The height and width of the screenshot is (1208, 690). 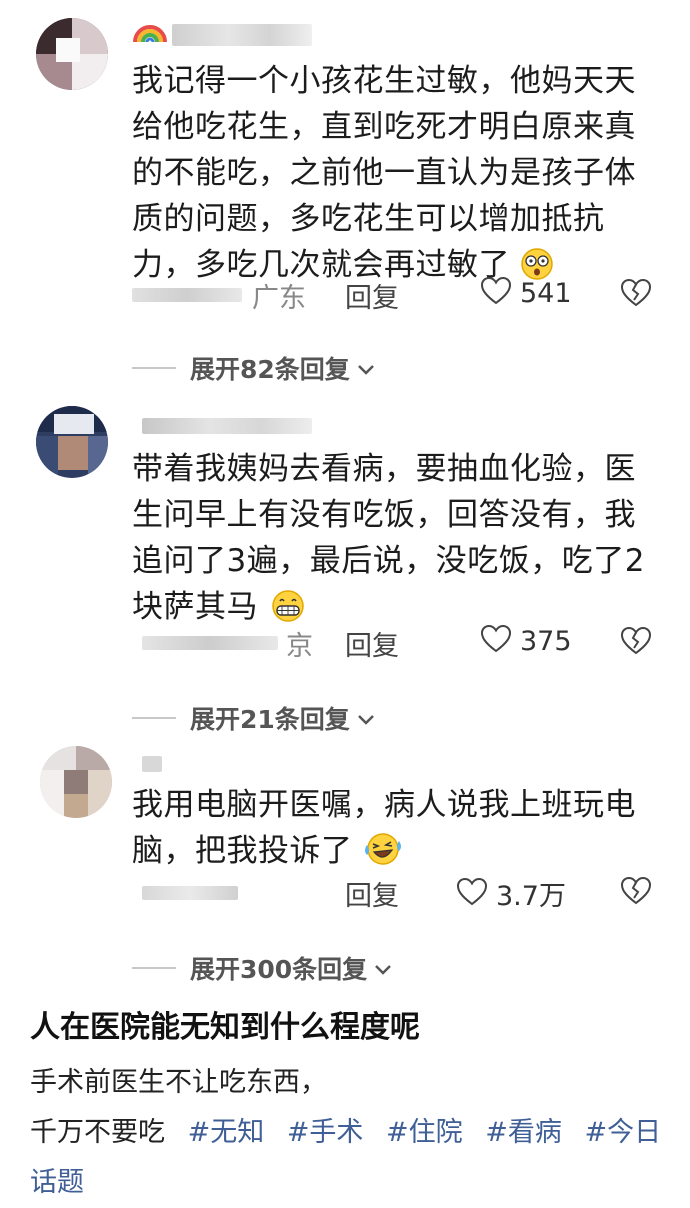 I want to click on like-count: 3.7万, so click(x=531, y=896).